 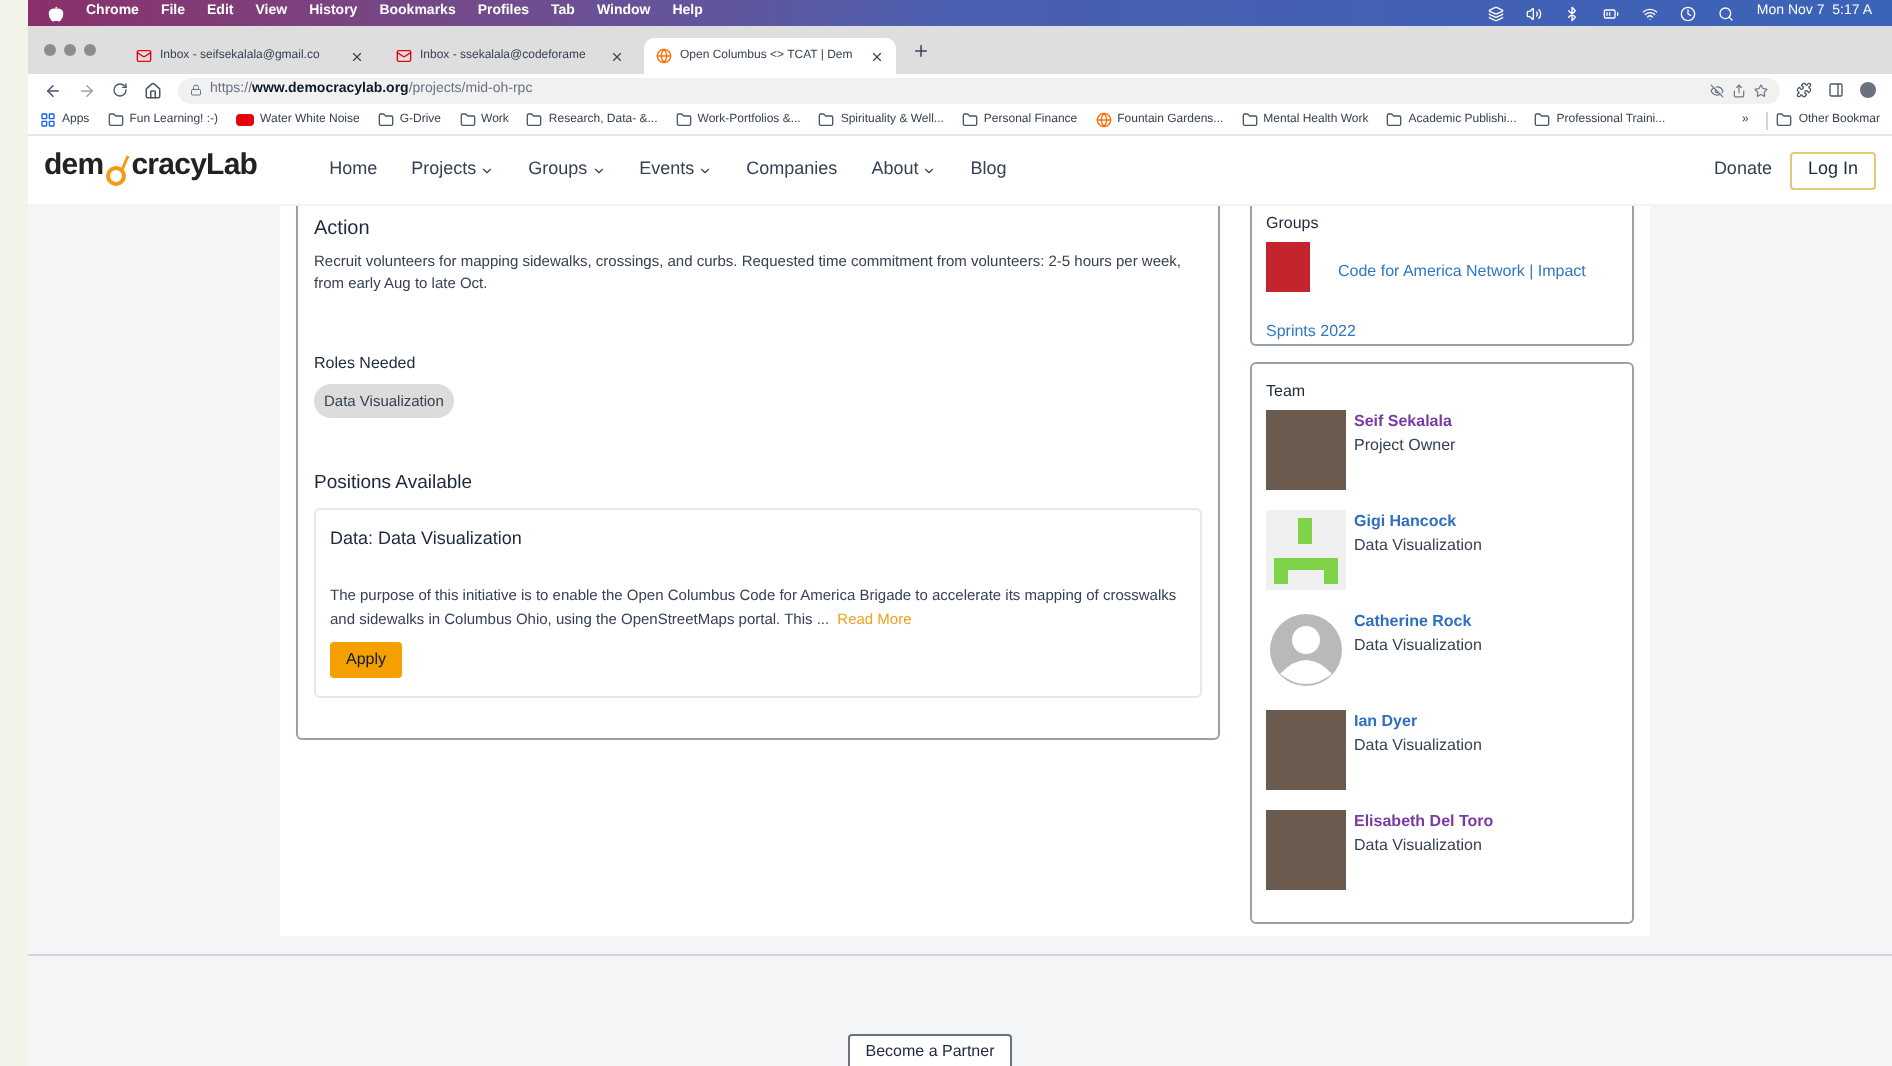 I want to click on nav-link: Home, so click(x=353, y=170).